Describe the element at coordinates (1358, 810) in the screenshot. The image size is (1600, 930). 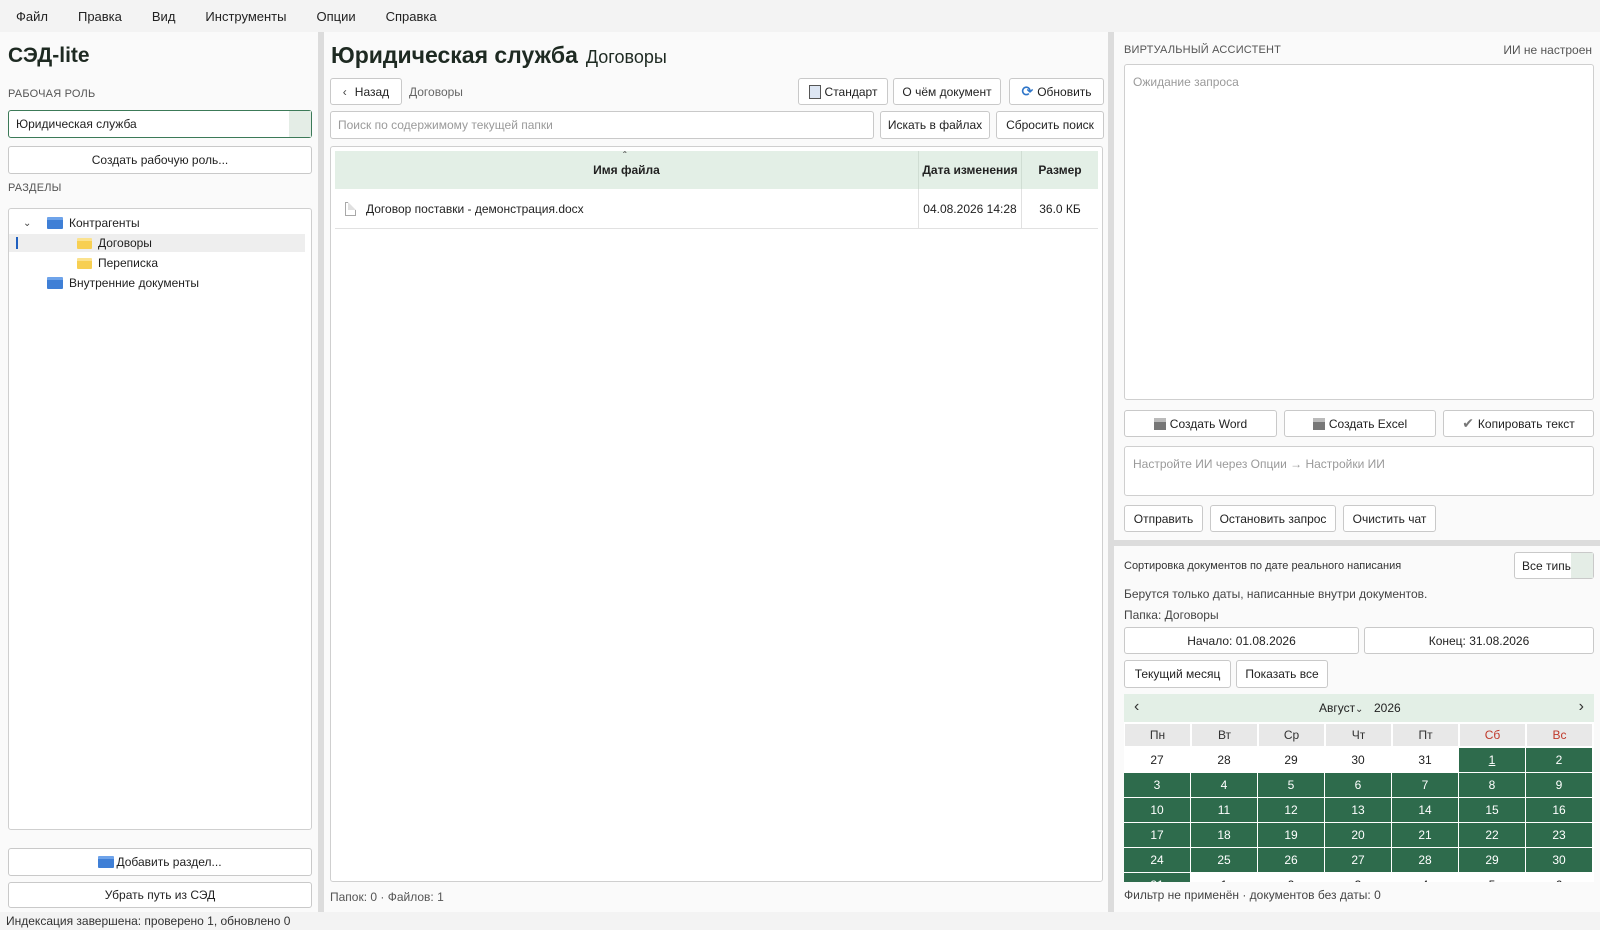
I see `calendar-day: 13` at that location.